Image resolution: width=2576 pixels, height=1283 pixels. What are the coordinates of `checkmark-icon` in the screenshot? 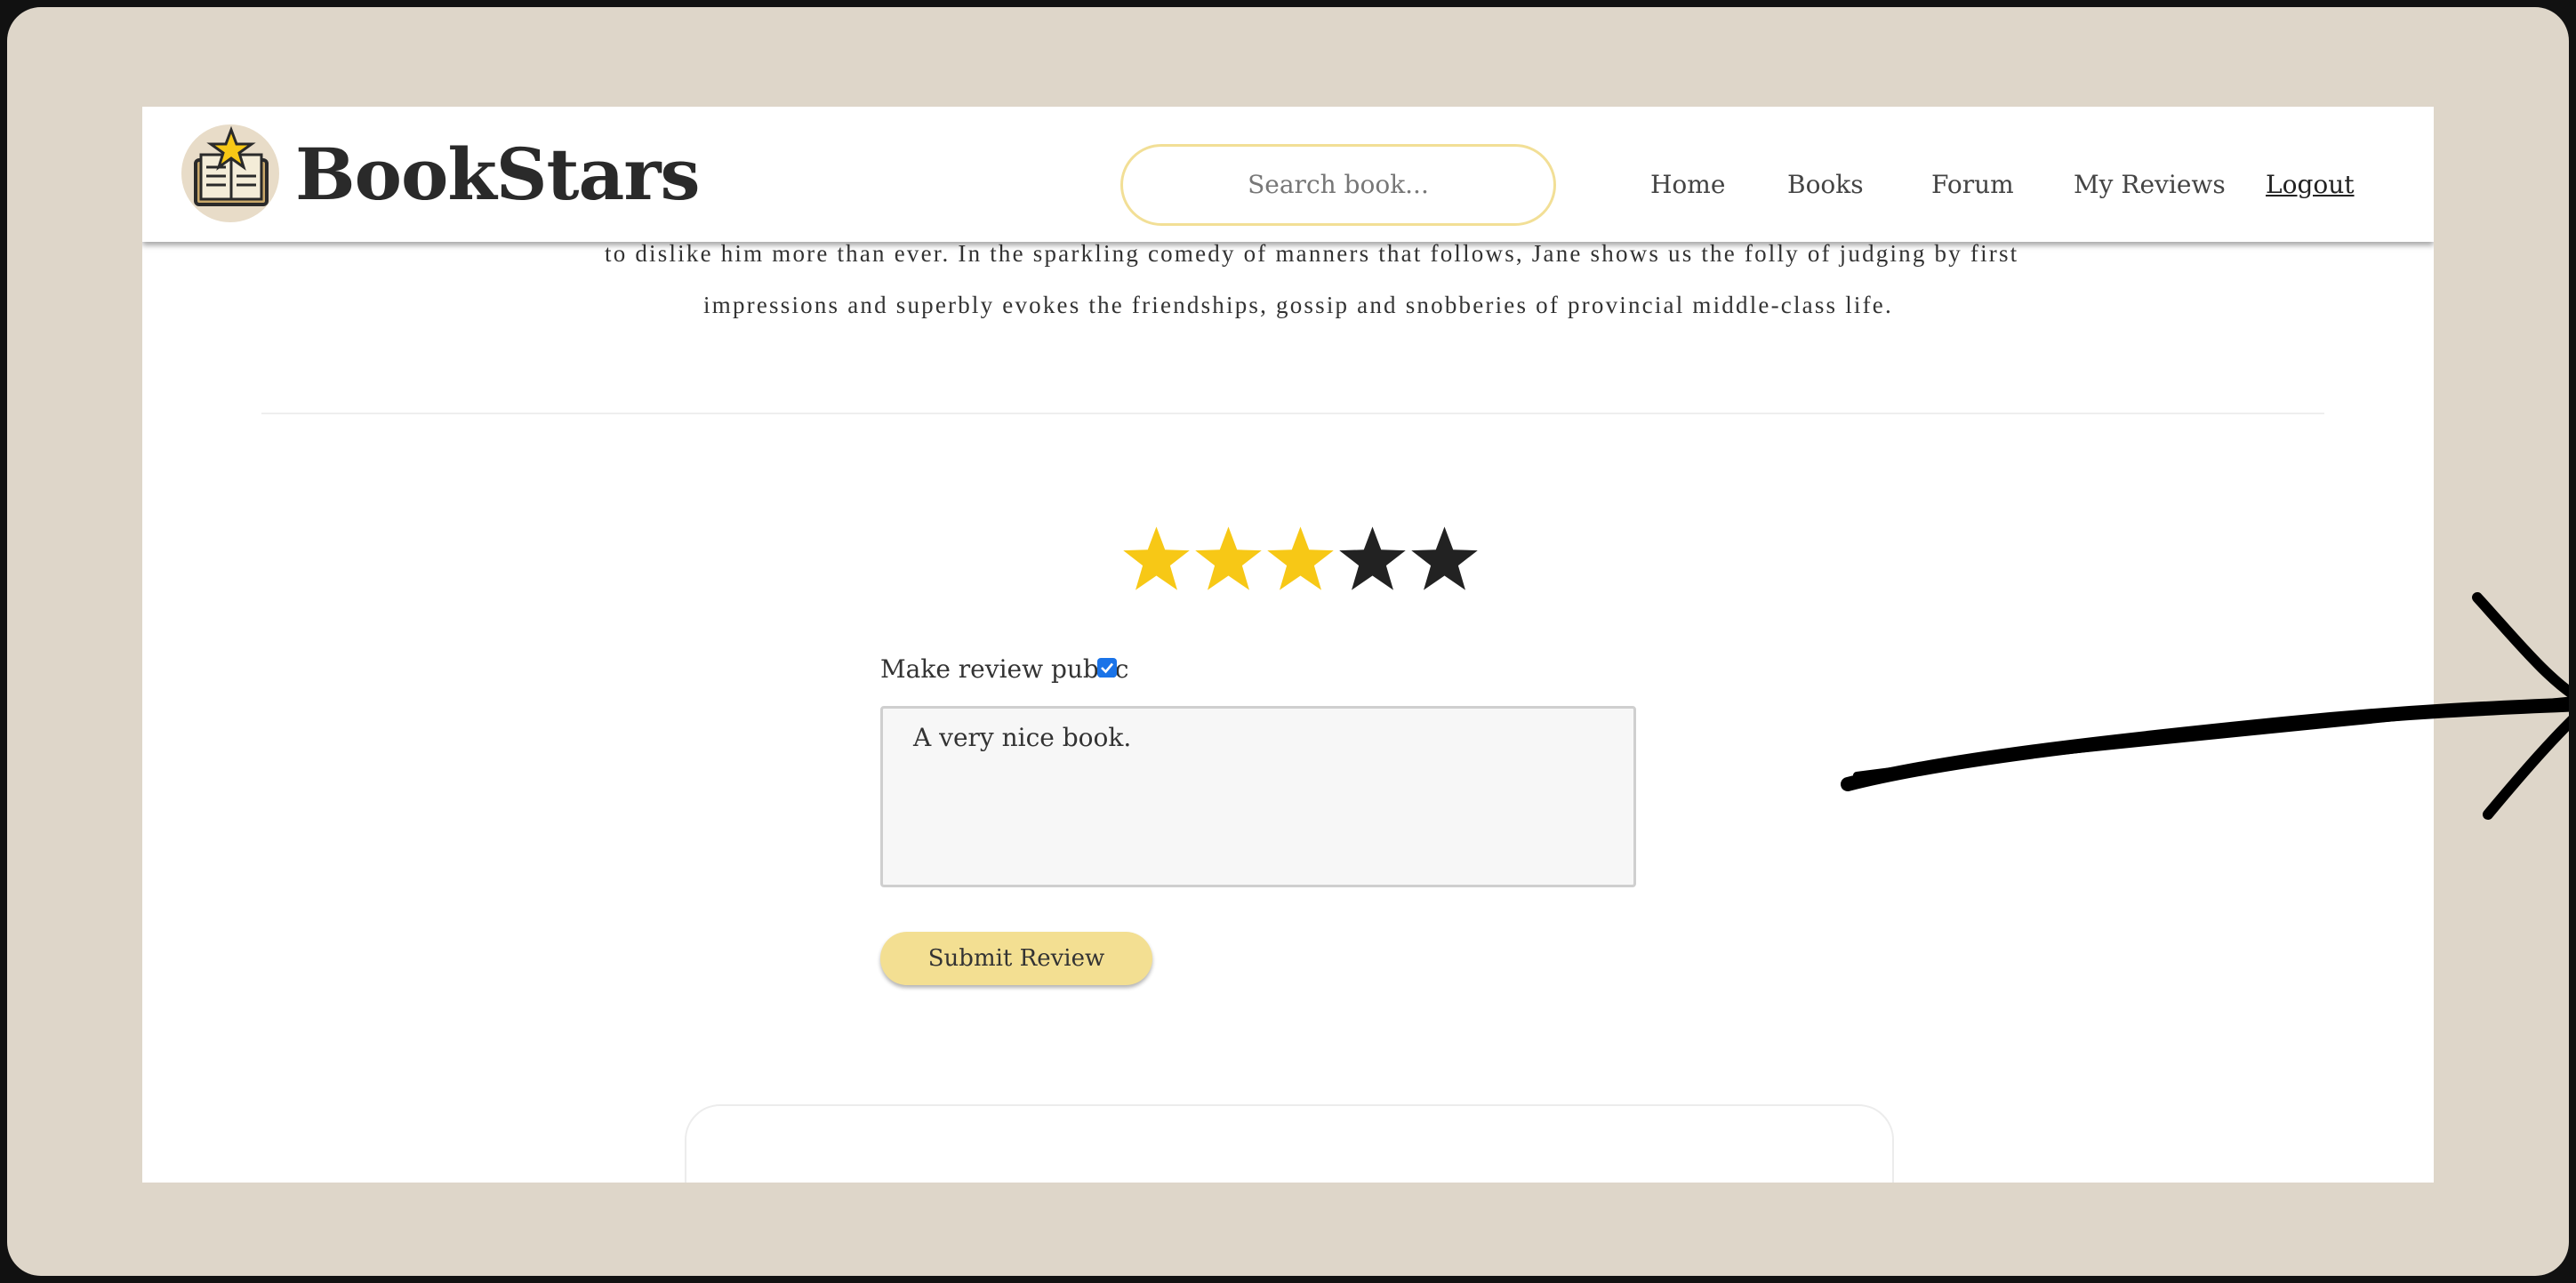 It's located at (1107, 668).